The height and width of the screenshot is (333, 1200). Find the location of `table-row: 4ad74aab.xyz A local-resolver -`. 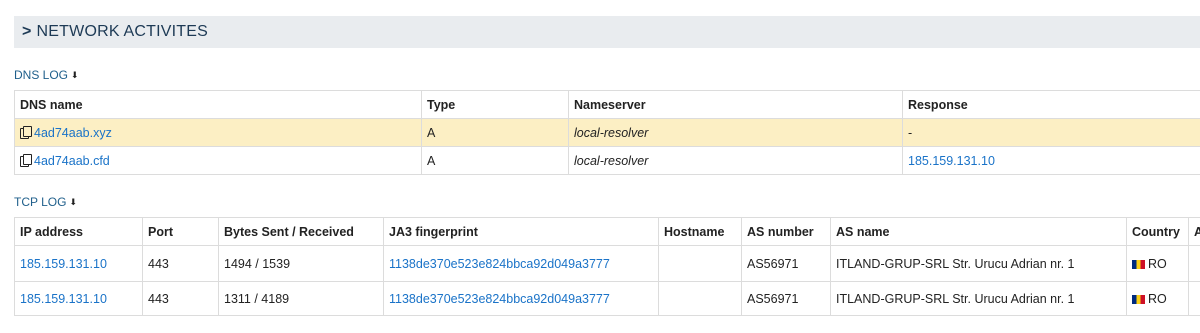

table-row: 4ad74aab.xyz A local-resolver - is located at coordinates (607, 132).